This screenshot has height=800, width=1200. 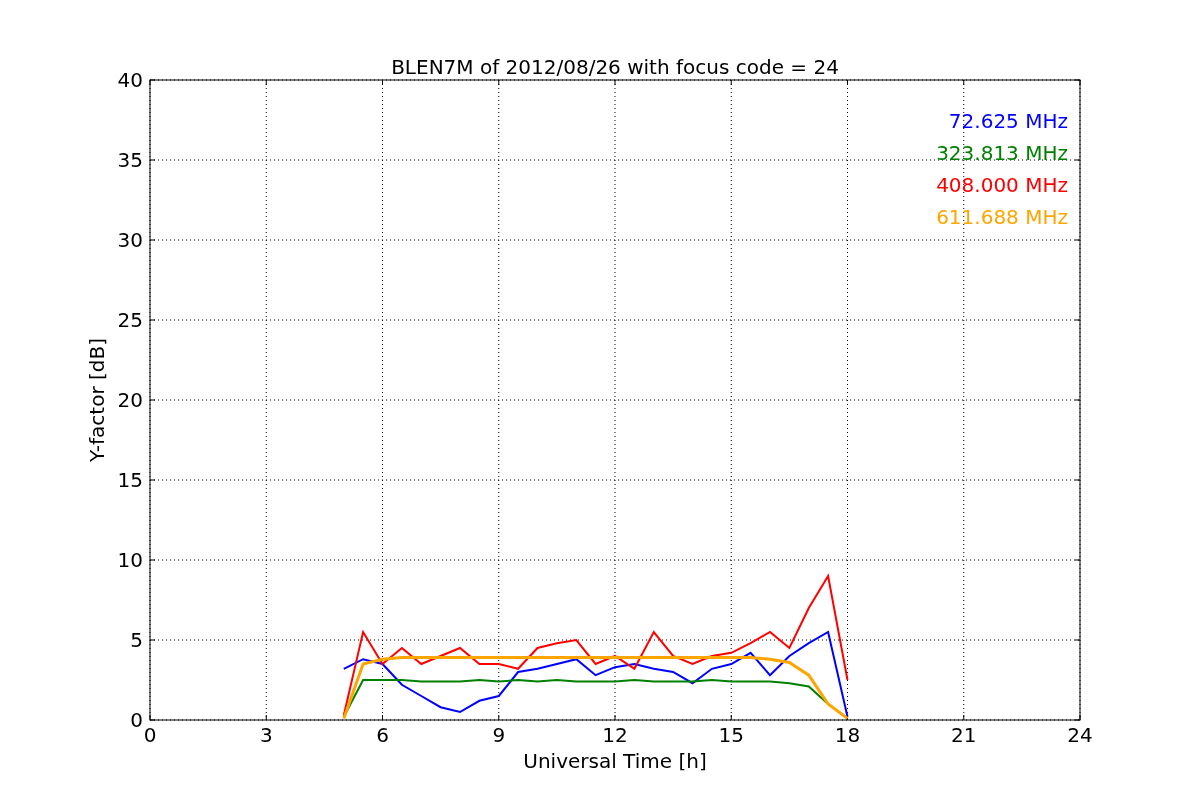 I want to click on legend-label: 408.000 MHz, so click(x=1002, y=185).